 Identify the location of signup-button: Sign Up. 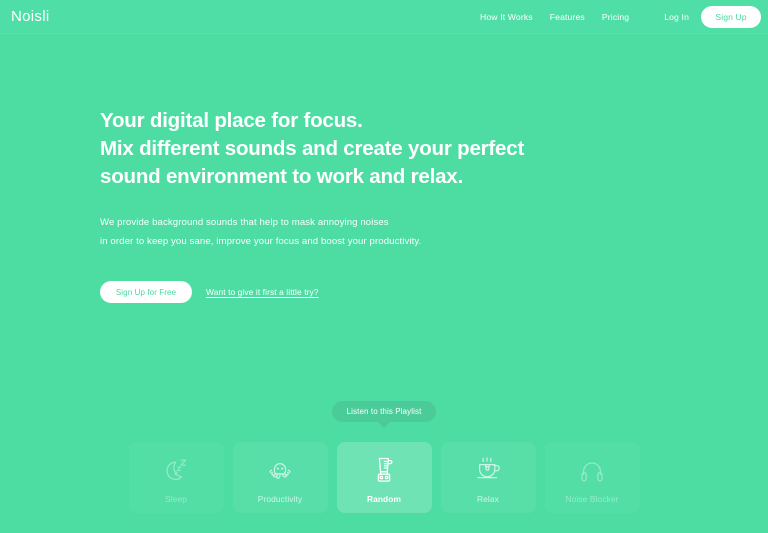
(731, 16).